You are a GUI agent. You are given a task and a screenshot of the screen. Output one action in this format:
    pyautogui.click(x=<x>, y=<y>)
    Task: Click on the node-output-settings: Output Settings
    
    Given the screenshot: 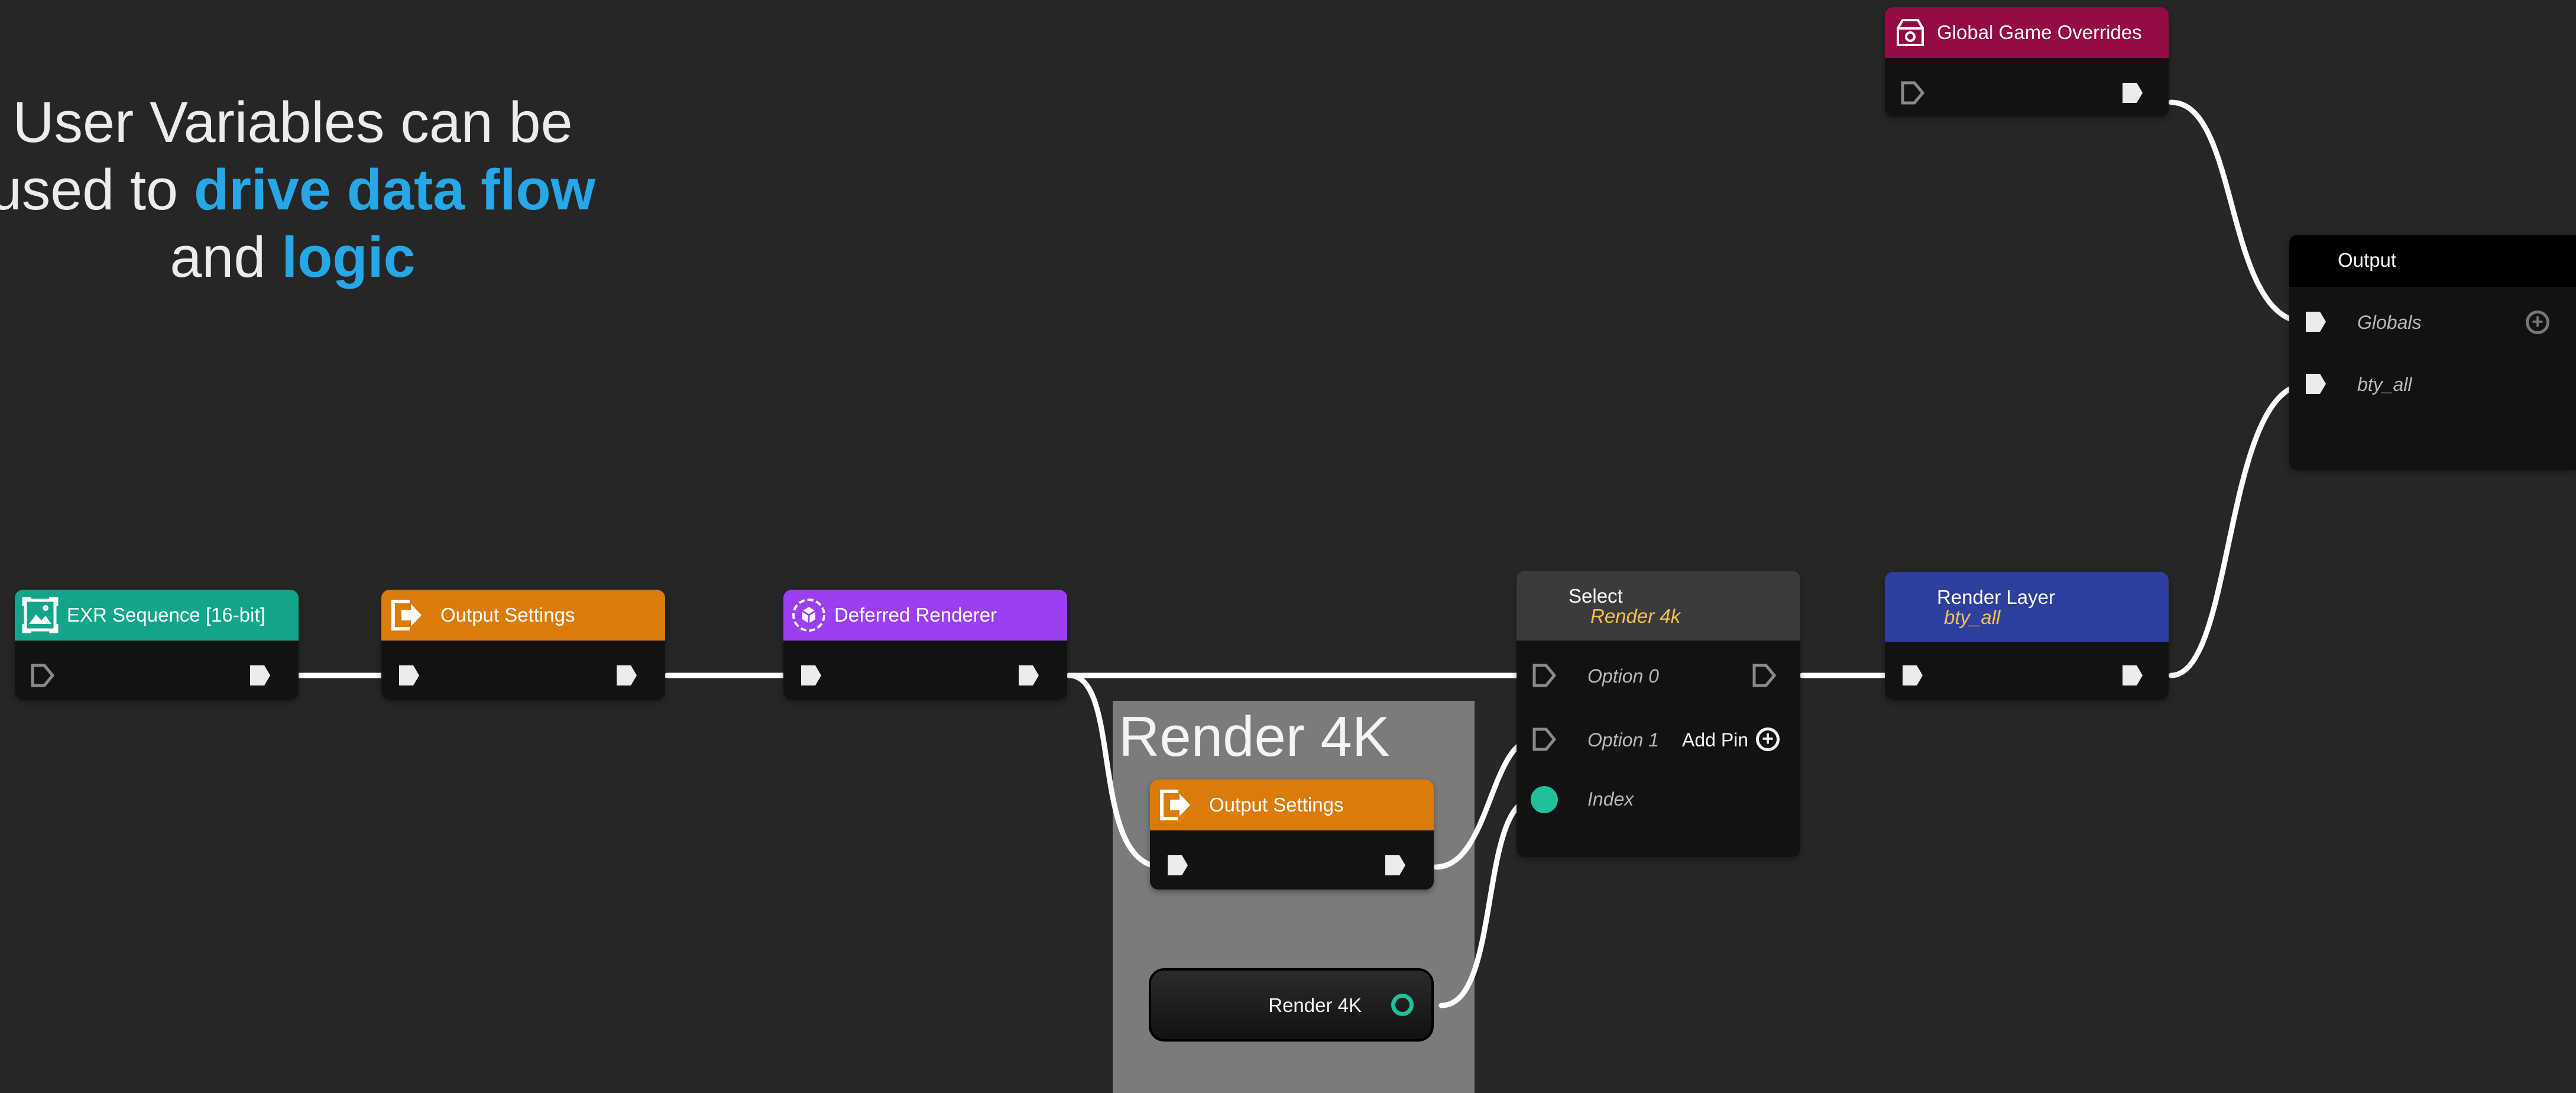 What is the action you would take?
    pyautogui.click(x=523, y=645)
    